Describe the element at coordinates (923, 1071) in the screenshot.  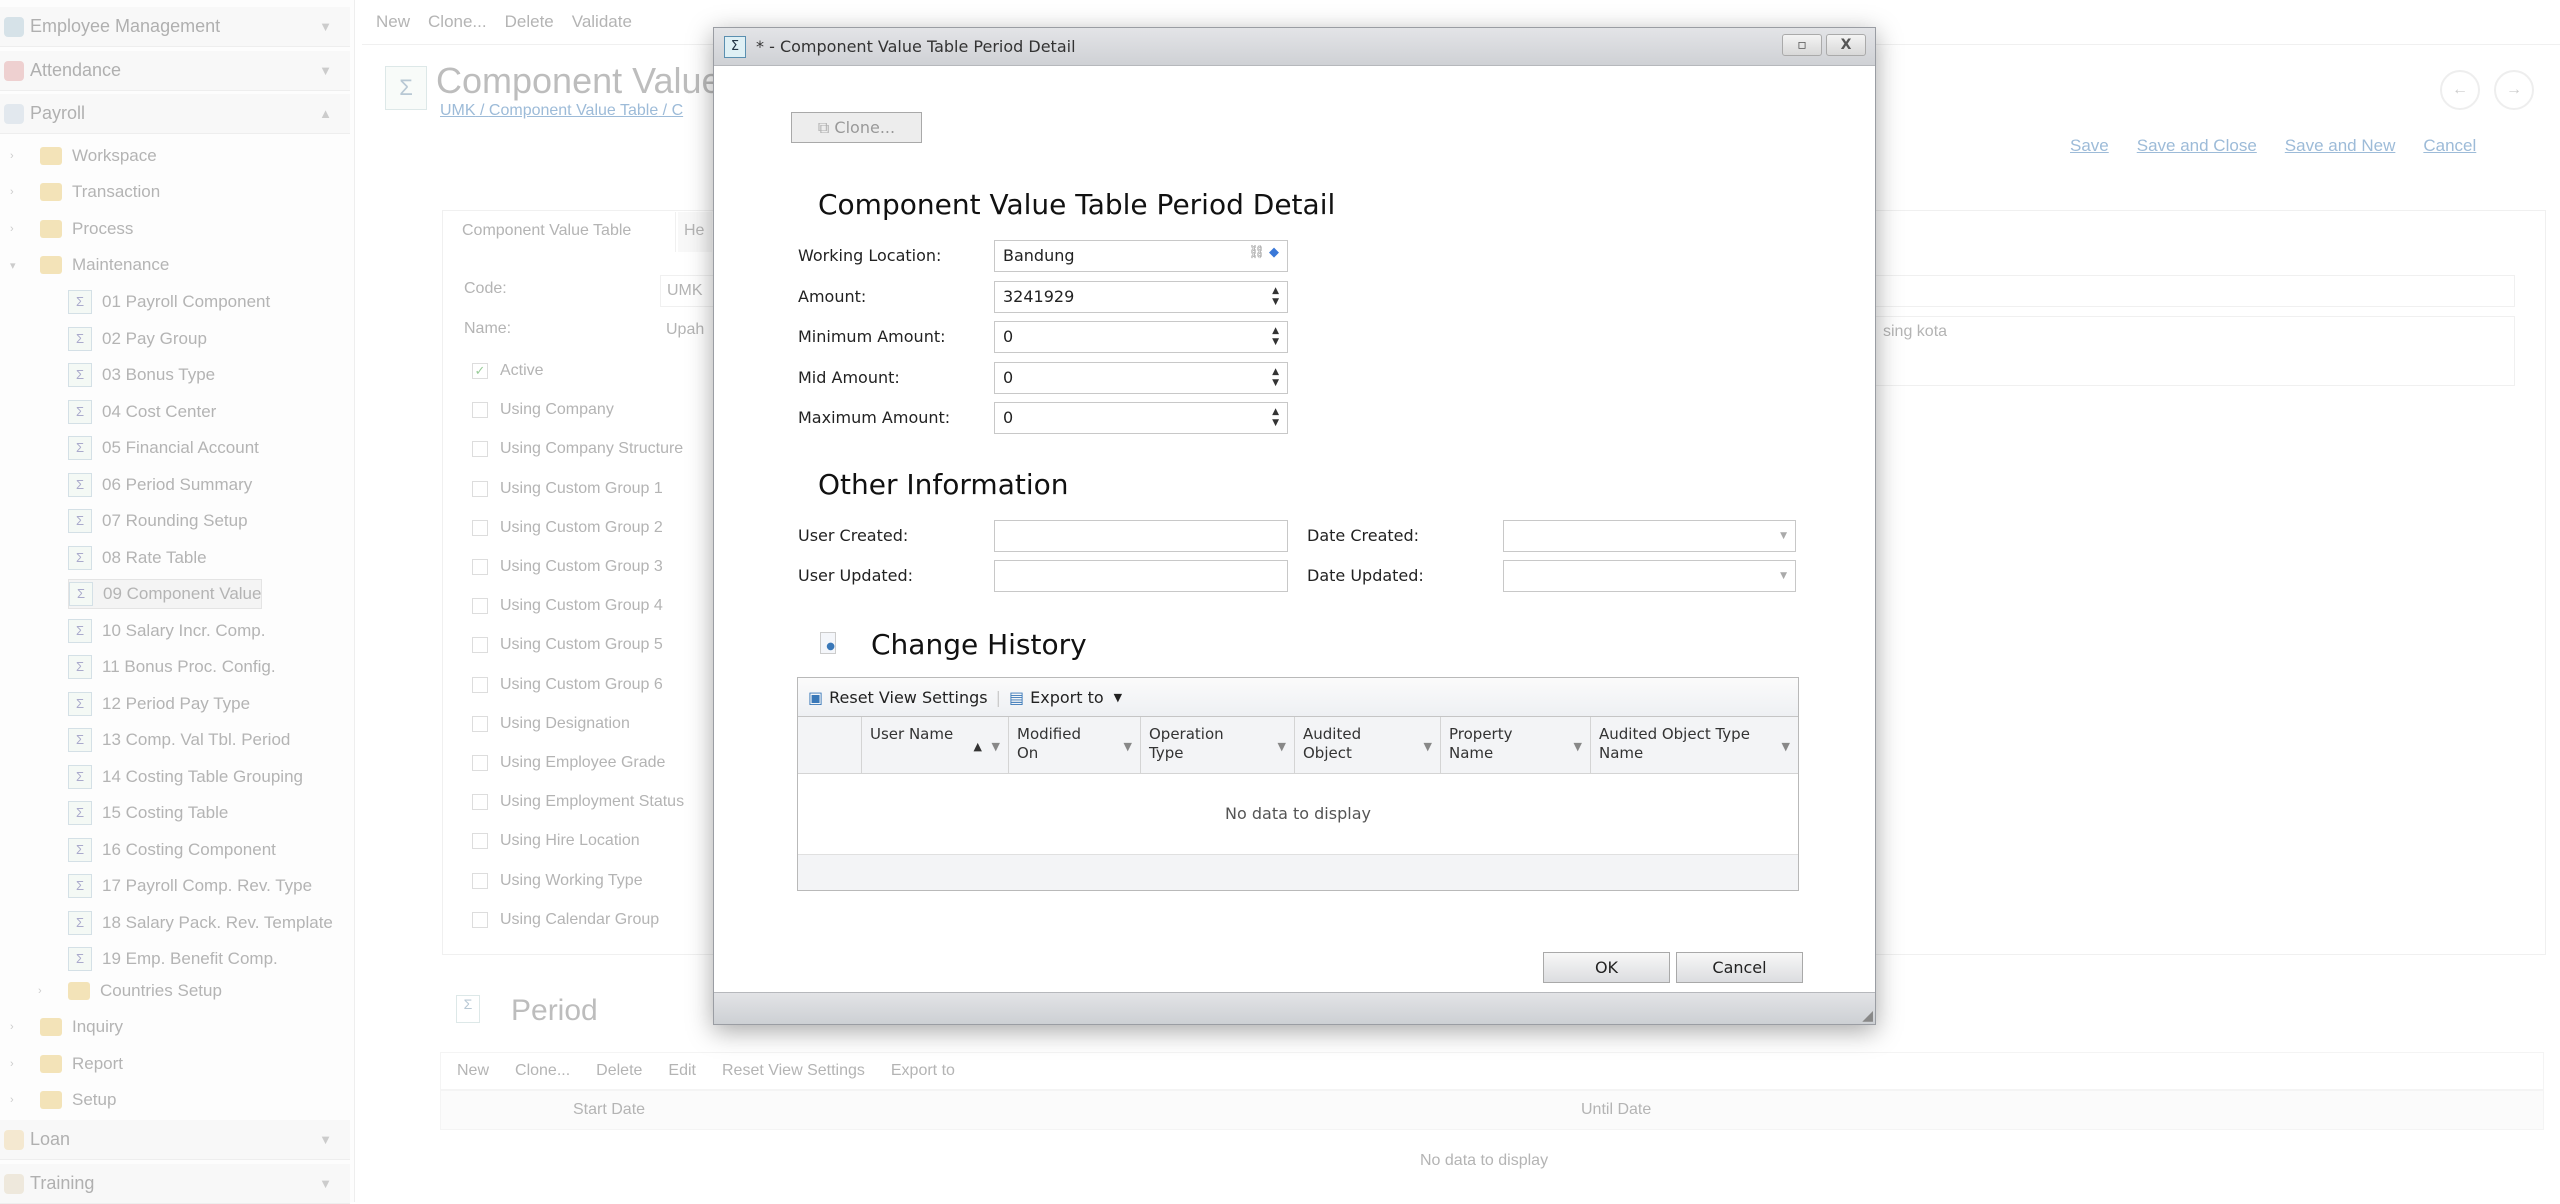
I see `period-export-button: Export to` at that location.